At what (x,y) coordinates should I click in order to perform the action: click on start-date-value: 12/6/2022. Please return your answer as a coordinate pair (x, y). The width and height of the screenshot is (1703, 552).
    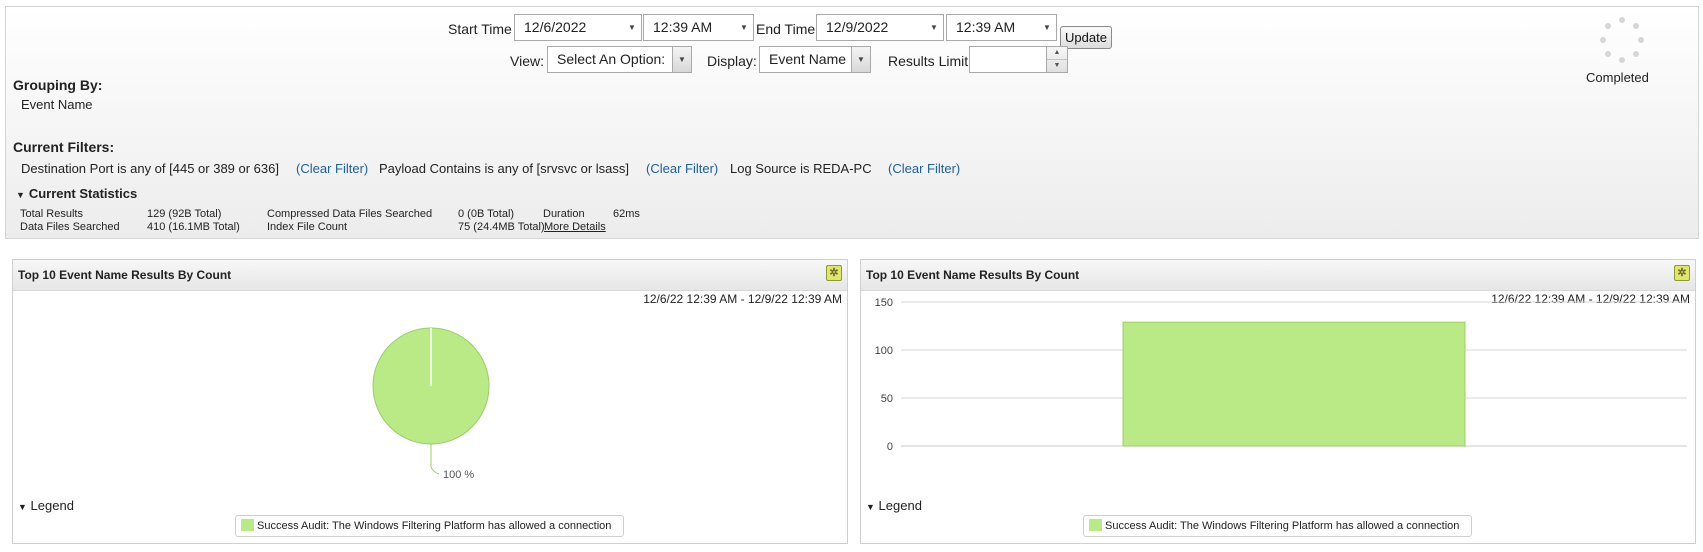
    Looking at the image, I should click on (555, 27).